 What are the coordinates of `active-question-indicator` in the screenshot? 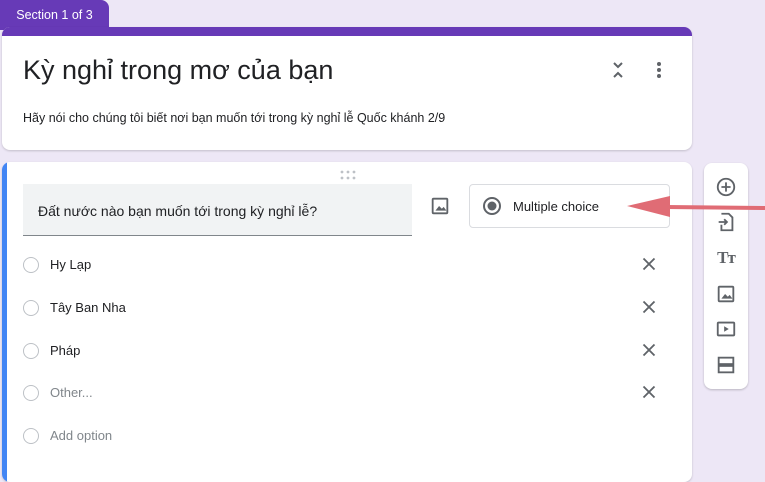 It's located at (4, 322).